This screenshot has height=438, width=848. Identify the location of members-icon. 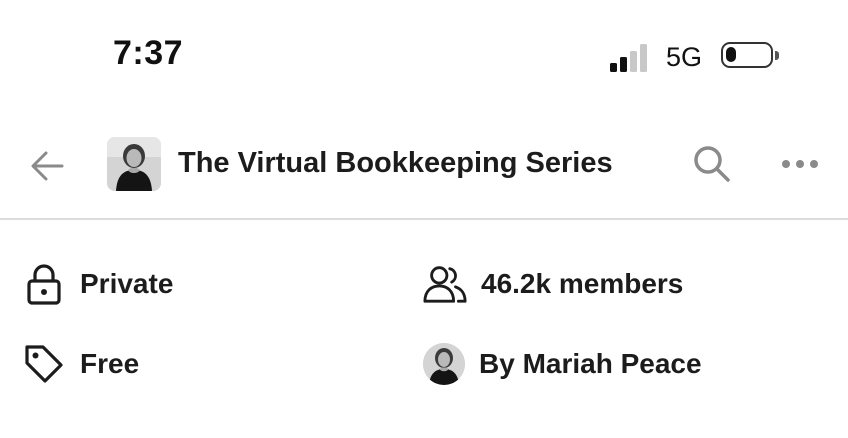
(445, 284).